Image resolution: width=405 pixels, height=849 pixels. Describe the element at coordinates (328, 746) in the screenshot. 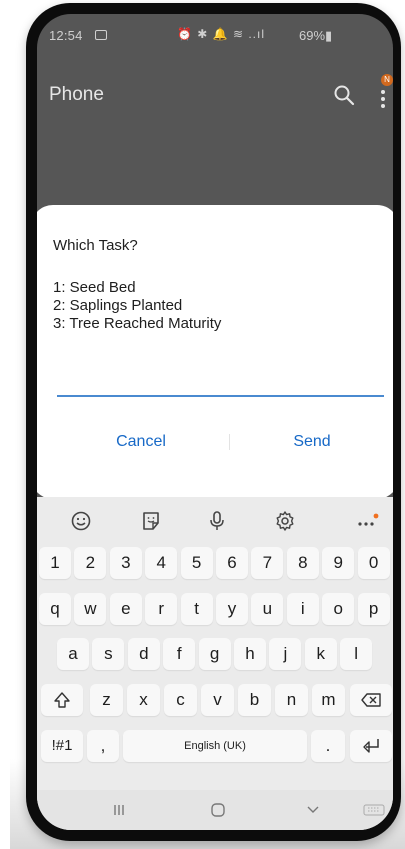

I see `period-key: .` at that location.